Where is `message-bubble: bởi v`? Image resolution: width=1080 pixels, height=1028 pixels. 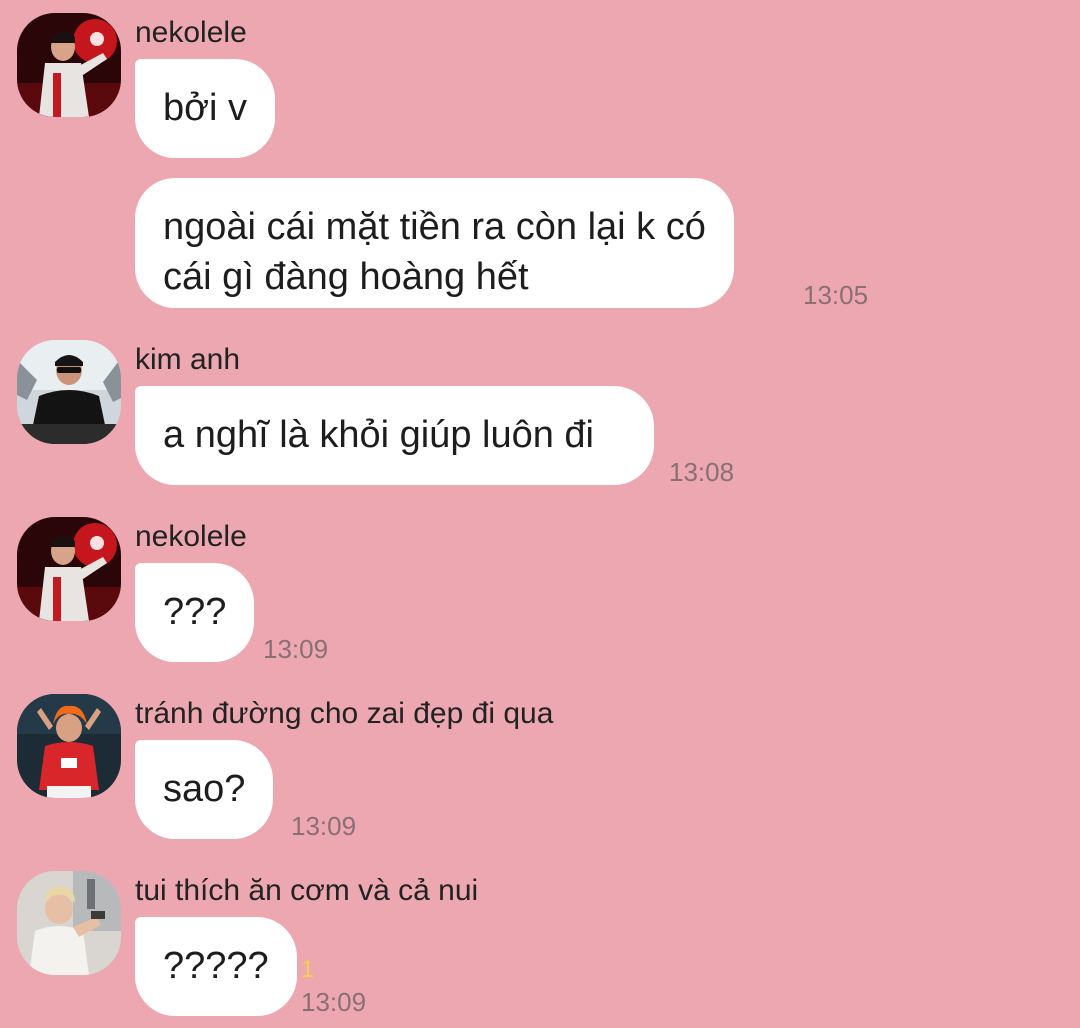 message-bubble: bởi v is located at coordinates (205, 108).